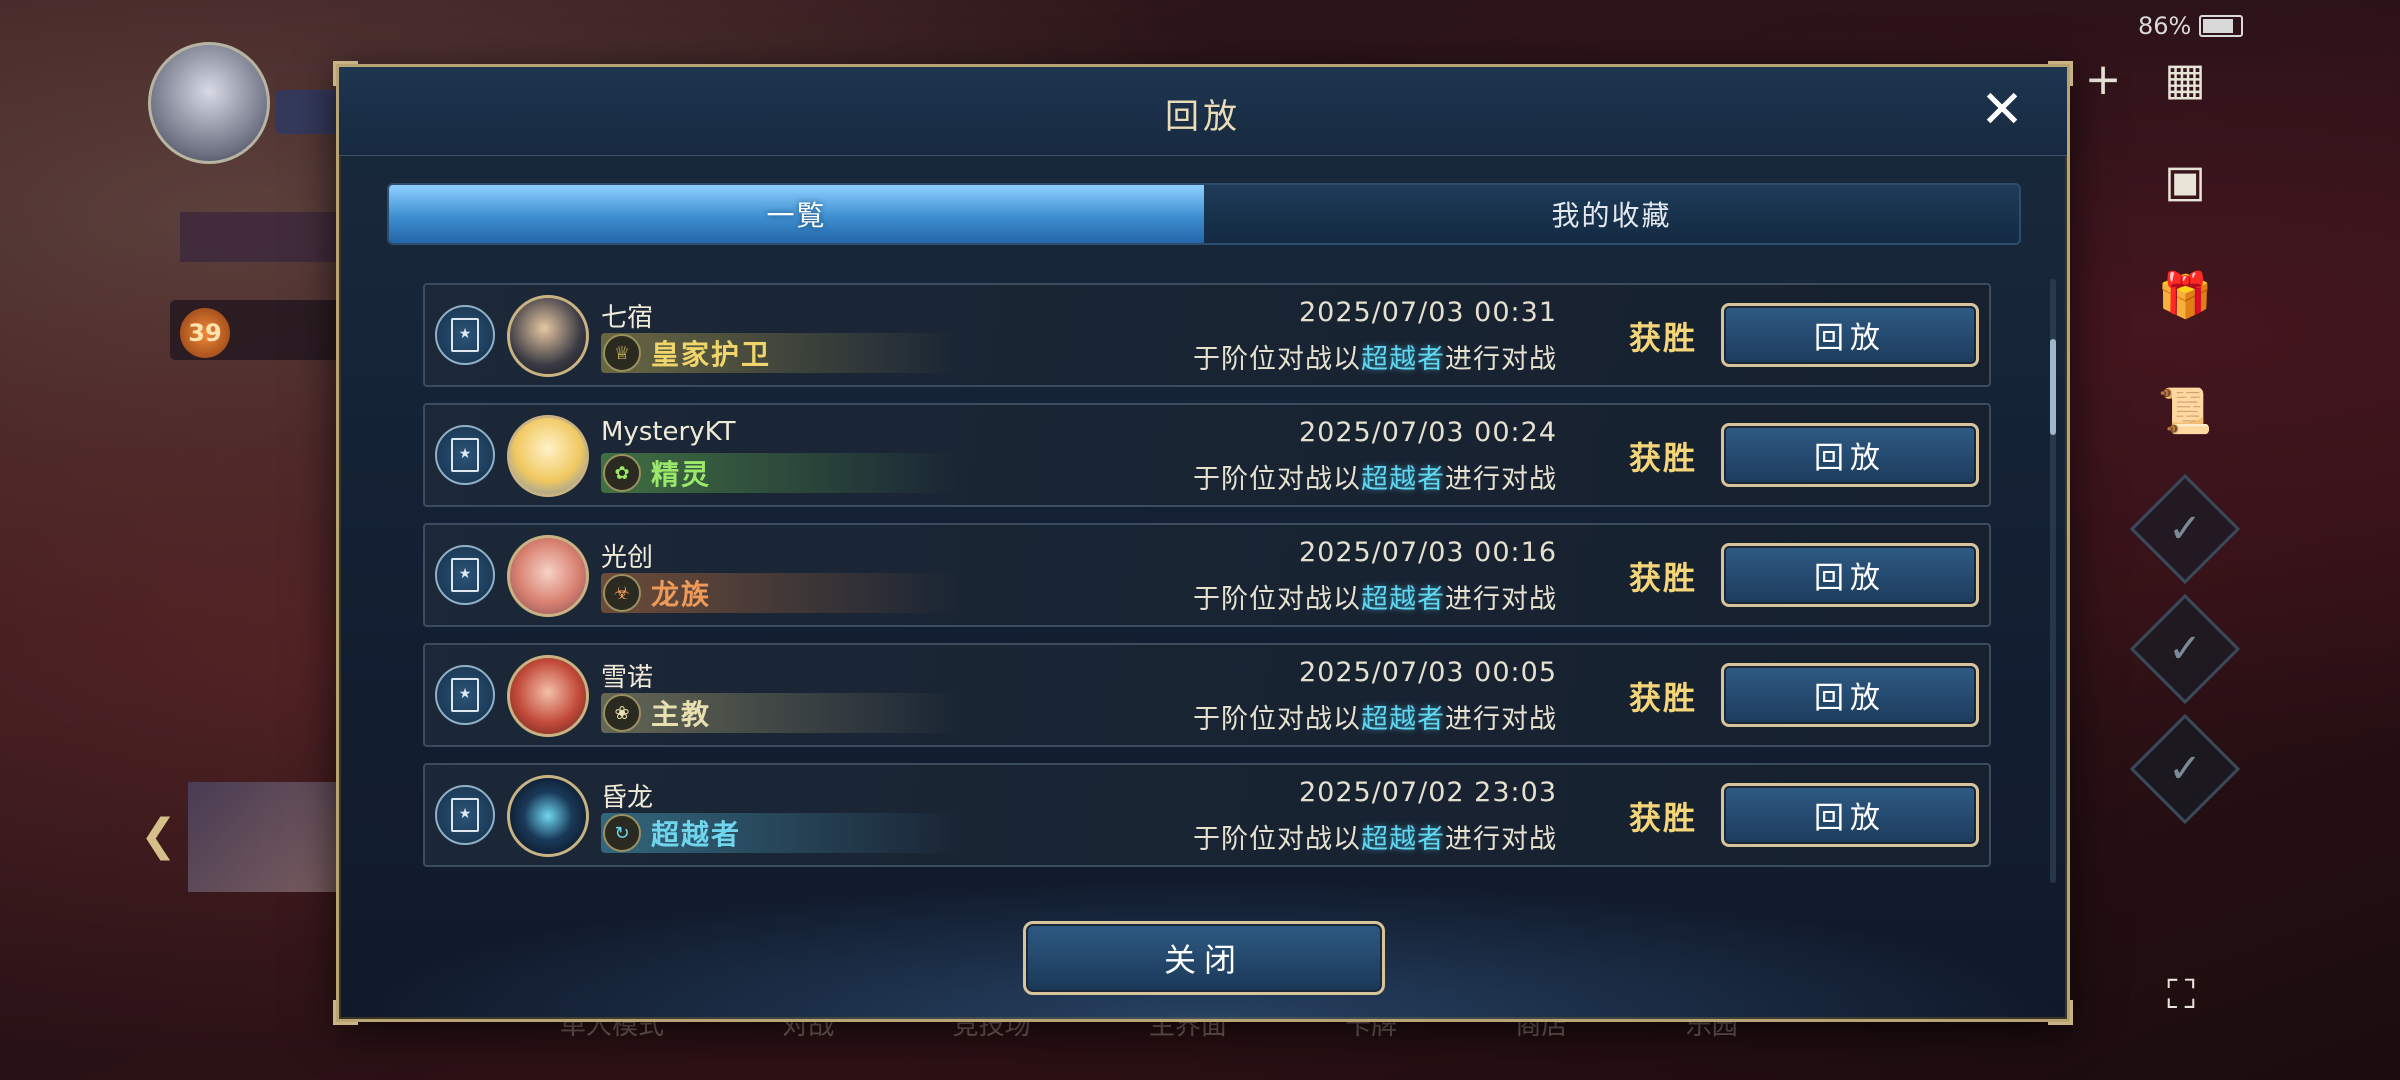  I want to click on player-name: MysteryKT, so click(668, 432).